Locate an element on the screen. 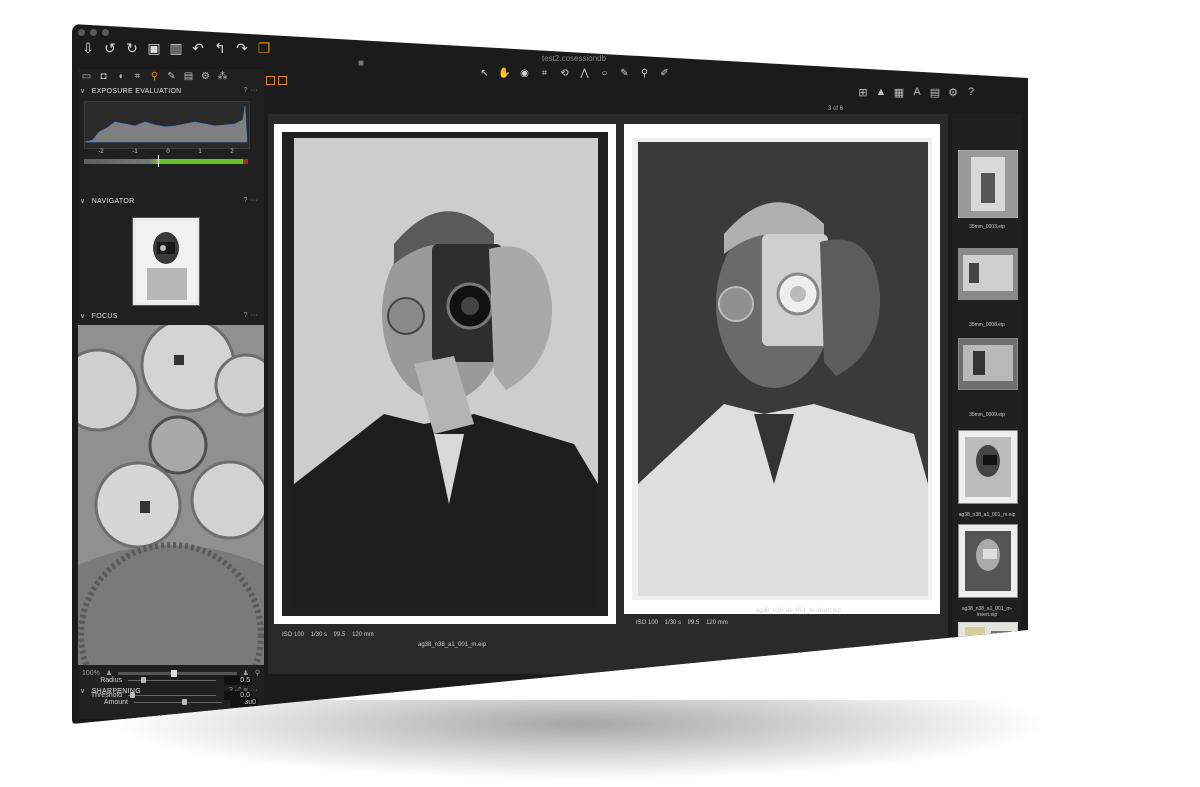 The image size is (1200, 787). loupe-icon: ◉ is located at coordinates (524, 73).